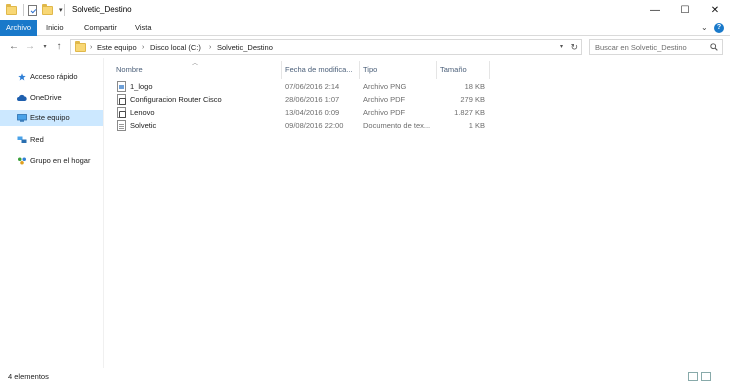 Image resolution: width=730 pixels, height=385 pixels. Describe the element at coordinates (312, 99) in the screenshot. I see `file-date: 28/06/2016 1:07` at that location.